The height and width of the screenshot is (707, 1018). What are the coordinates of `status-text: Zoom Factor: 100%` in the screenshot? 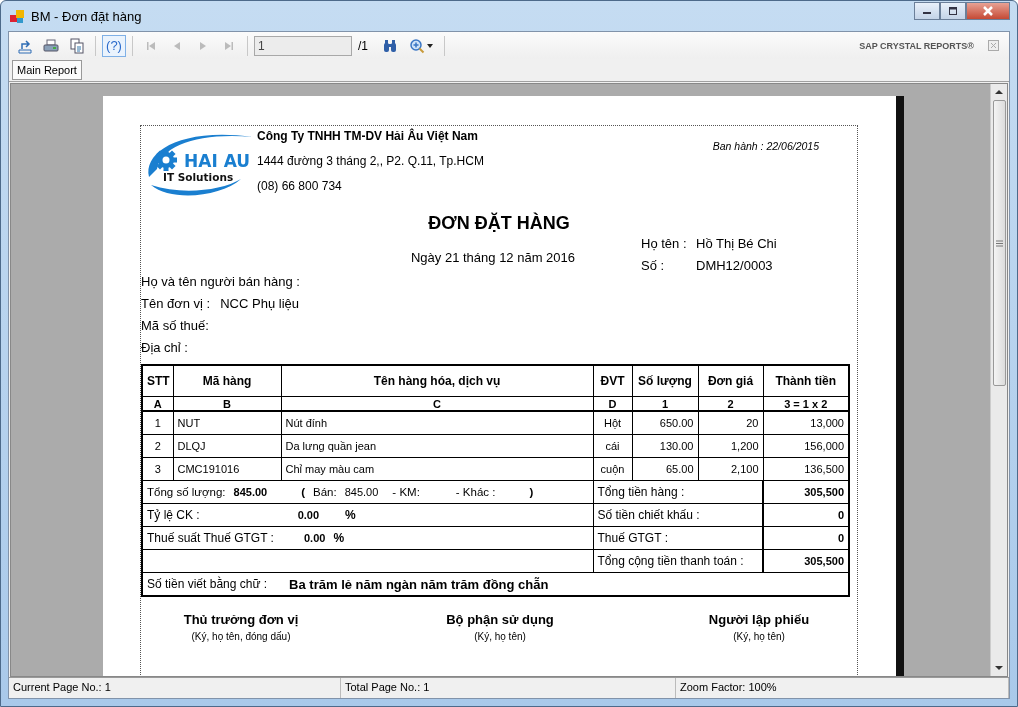 It's located at (842, 688).